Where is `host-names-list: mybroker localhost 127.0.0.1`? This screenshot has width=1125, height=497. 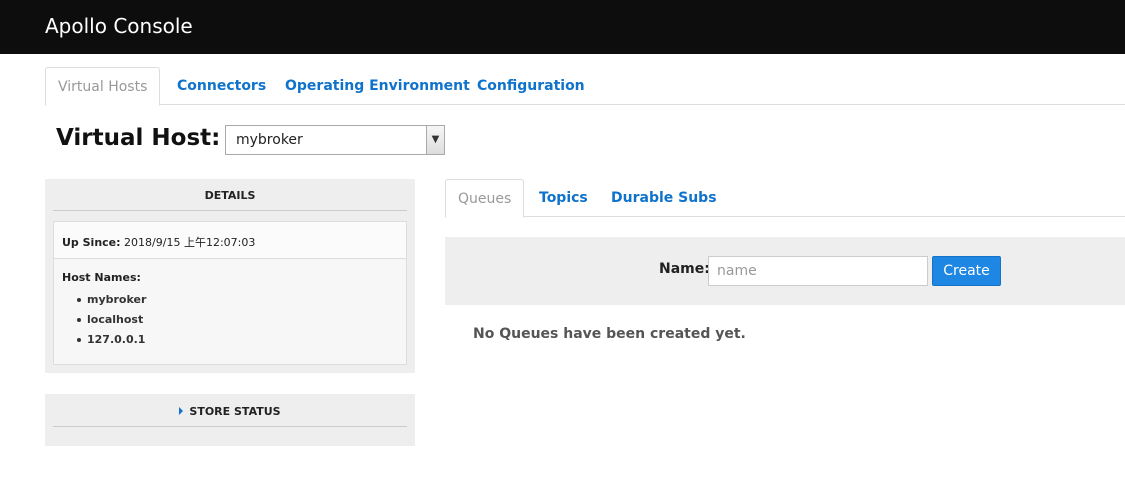
host-names-list: mybroker localhost 127.0.0.1 is located at coordinates (104, 320).